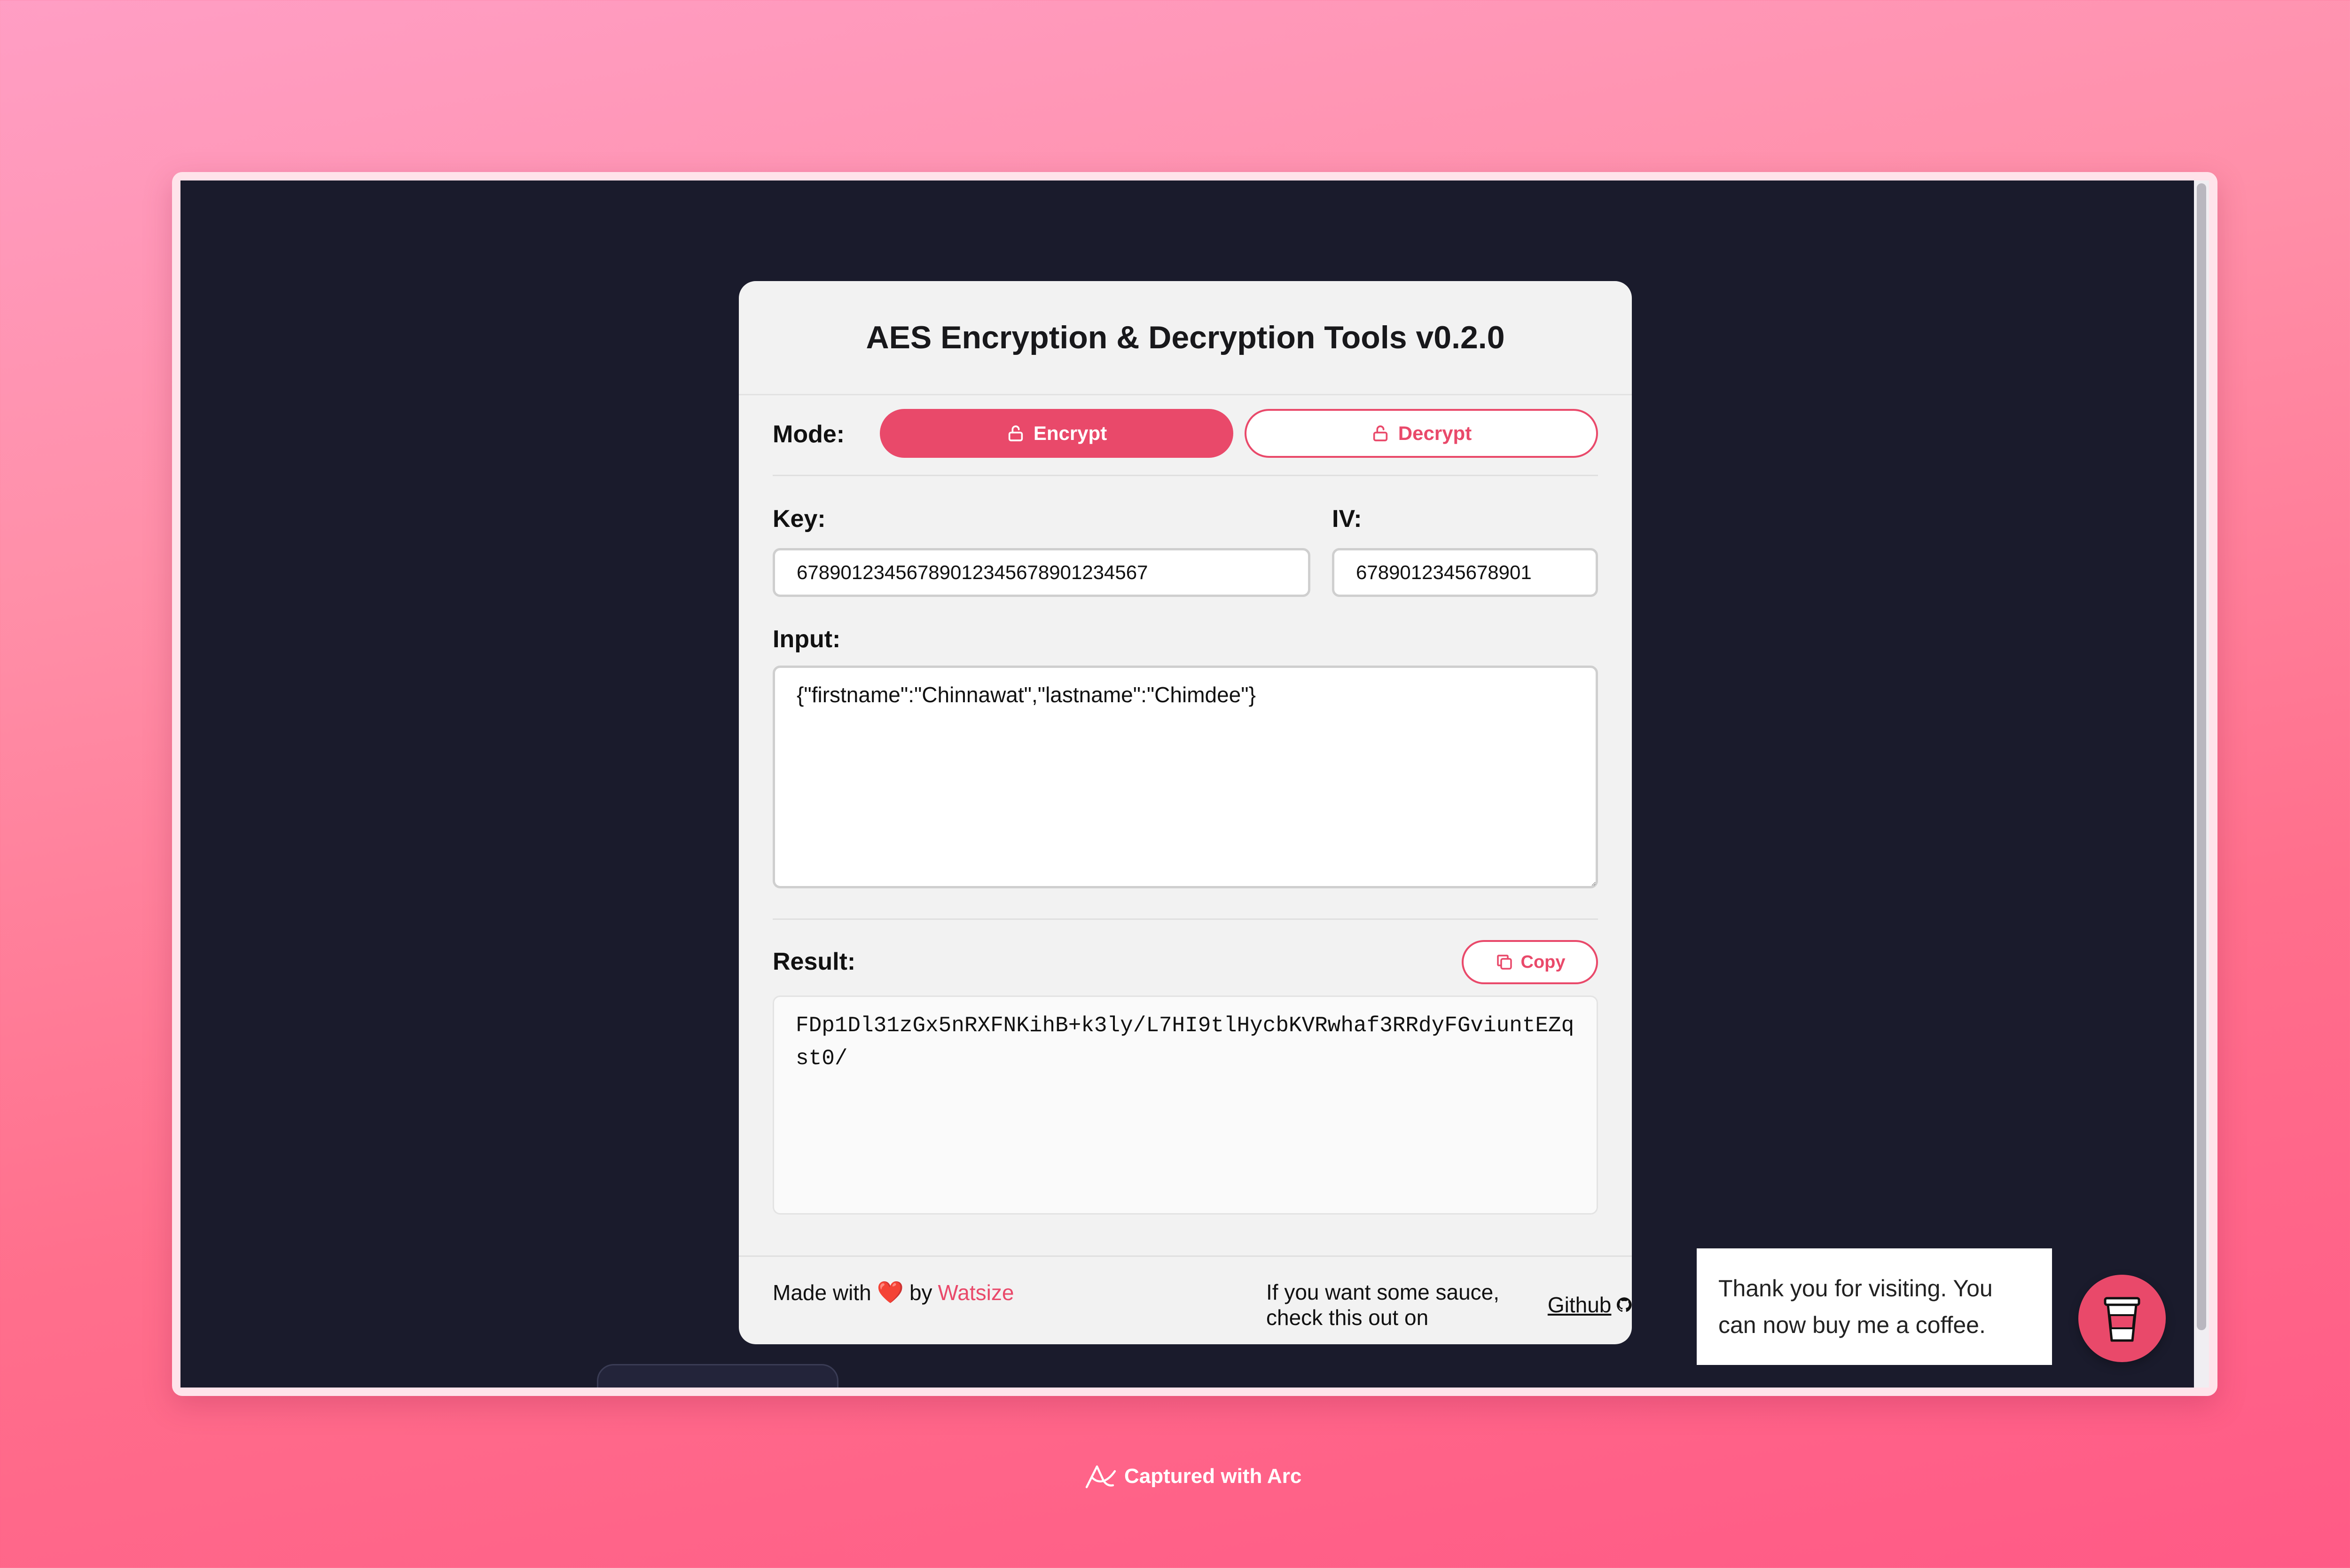 The image size is (2350, 1568). Describe the element at coordinates (976, 1292) in the screenshot. I see `author-link: Watsize` at that location.